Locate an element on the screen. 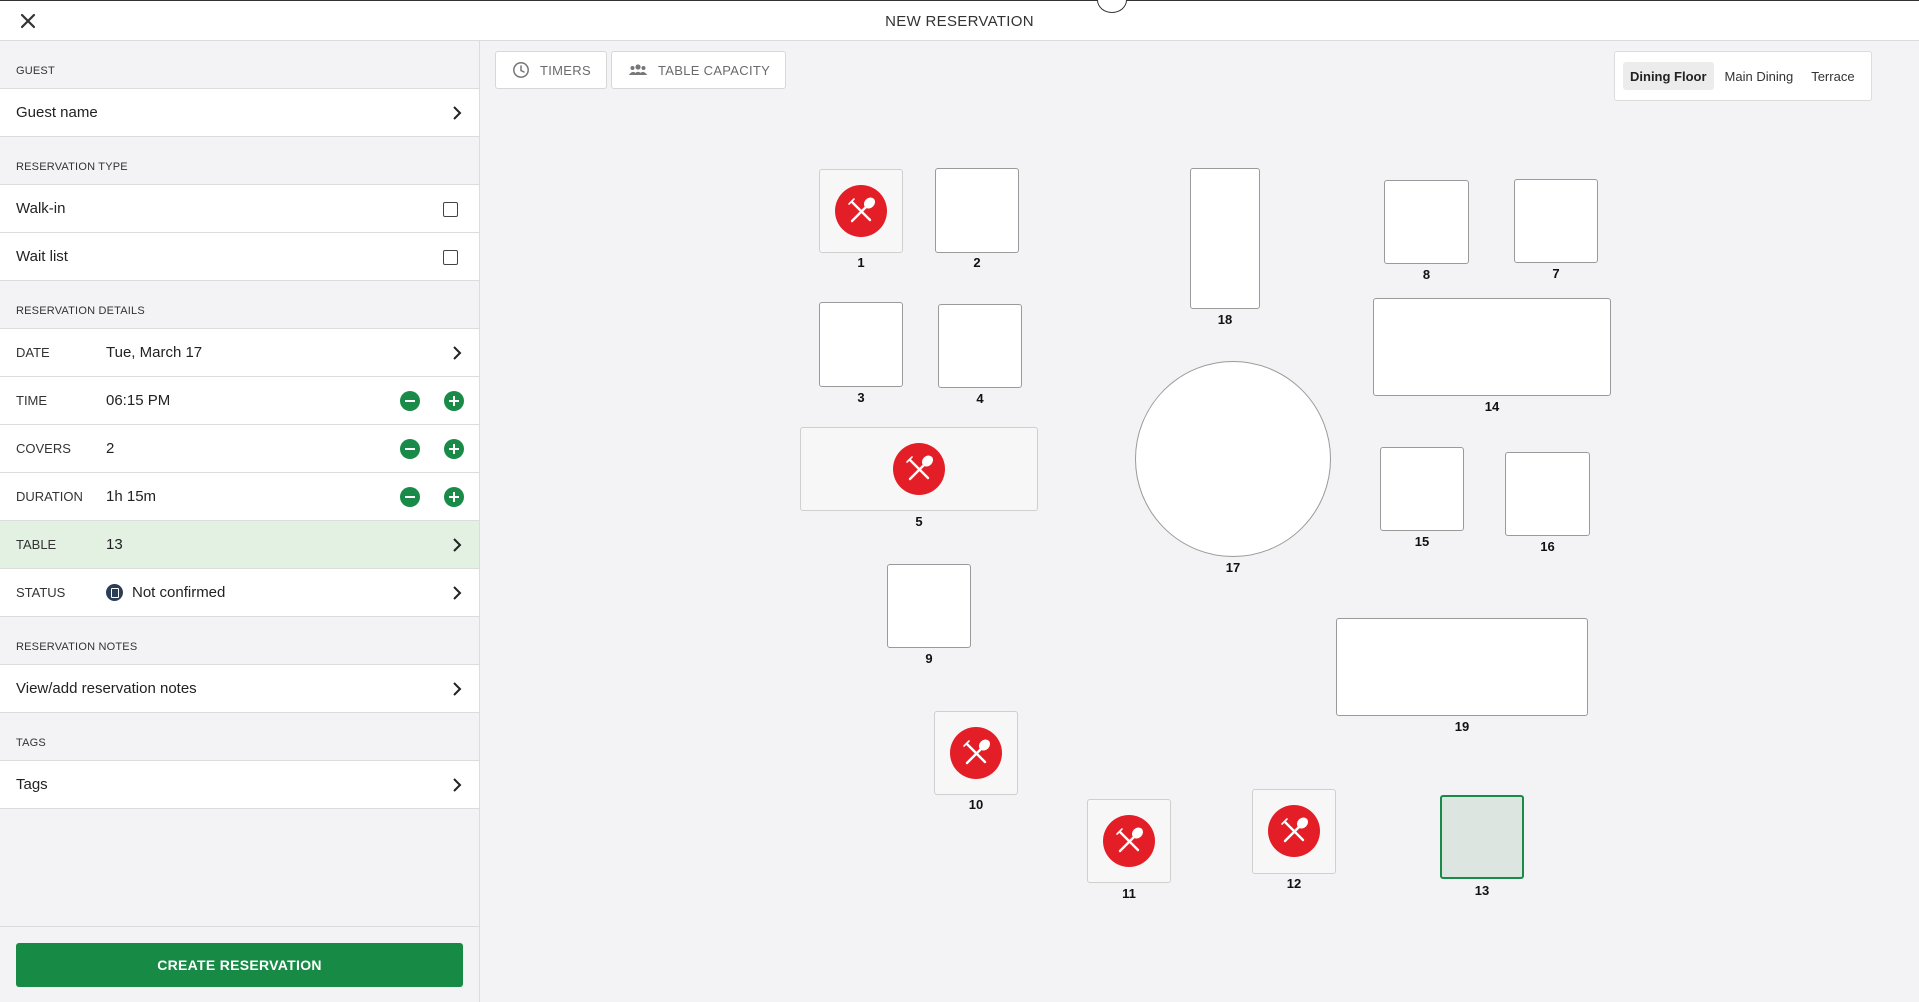  covers-label: COVERS is located at coordinates (43, 448).